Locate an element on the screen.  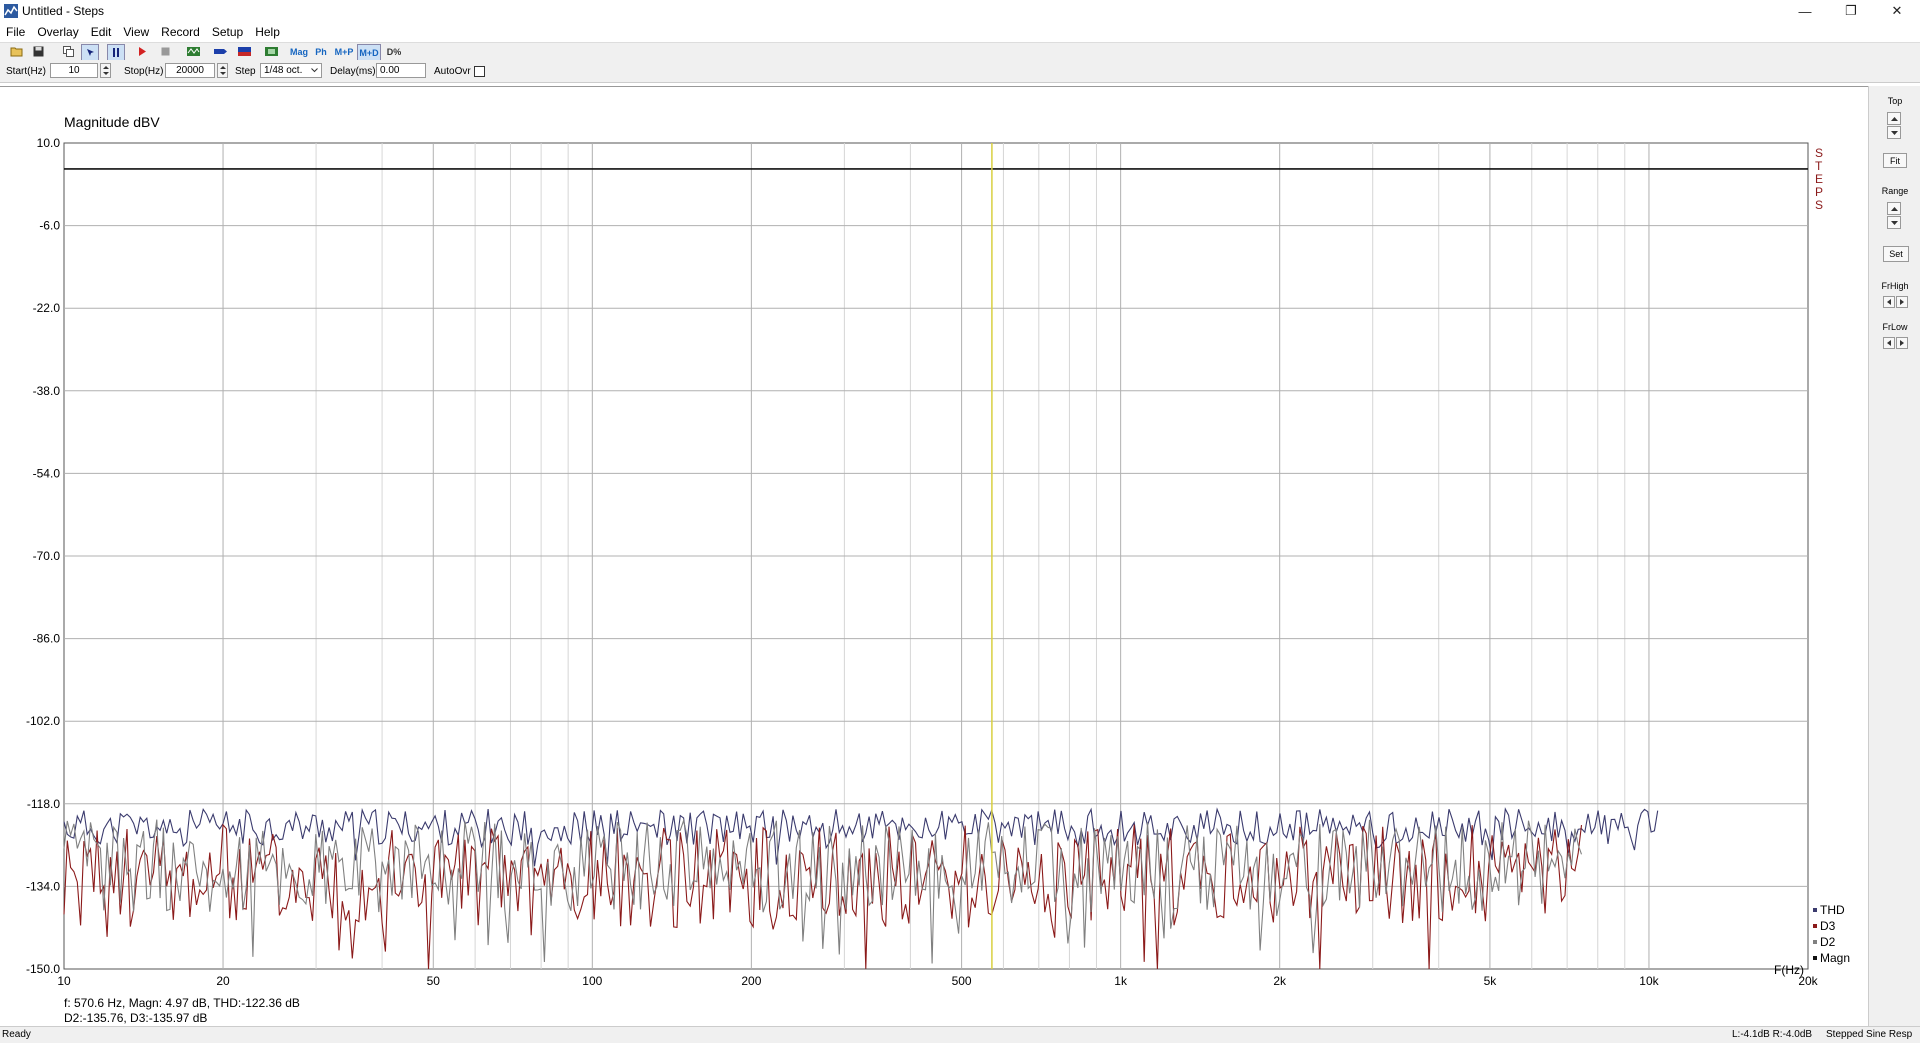
x-tick-label: 1k is located at coordinates (1121, 981).